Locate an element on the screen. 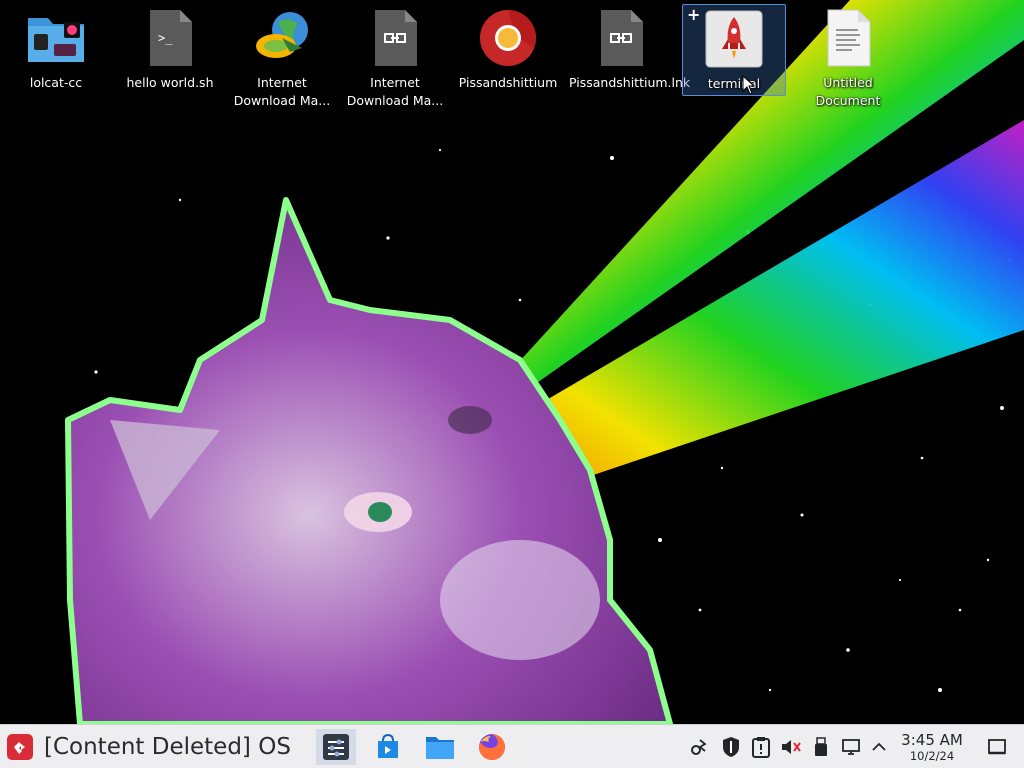  settings-mixer-icon is located at coordinates (336, 747).